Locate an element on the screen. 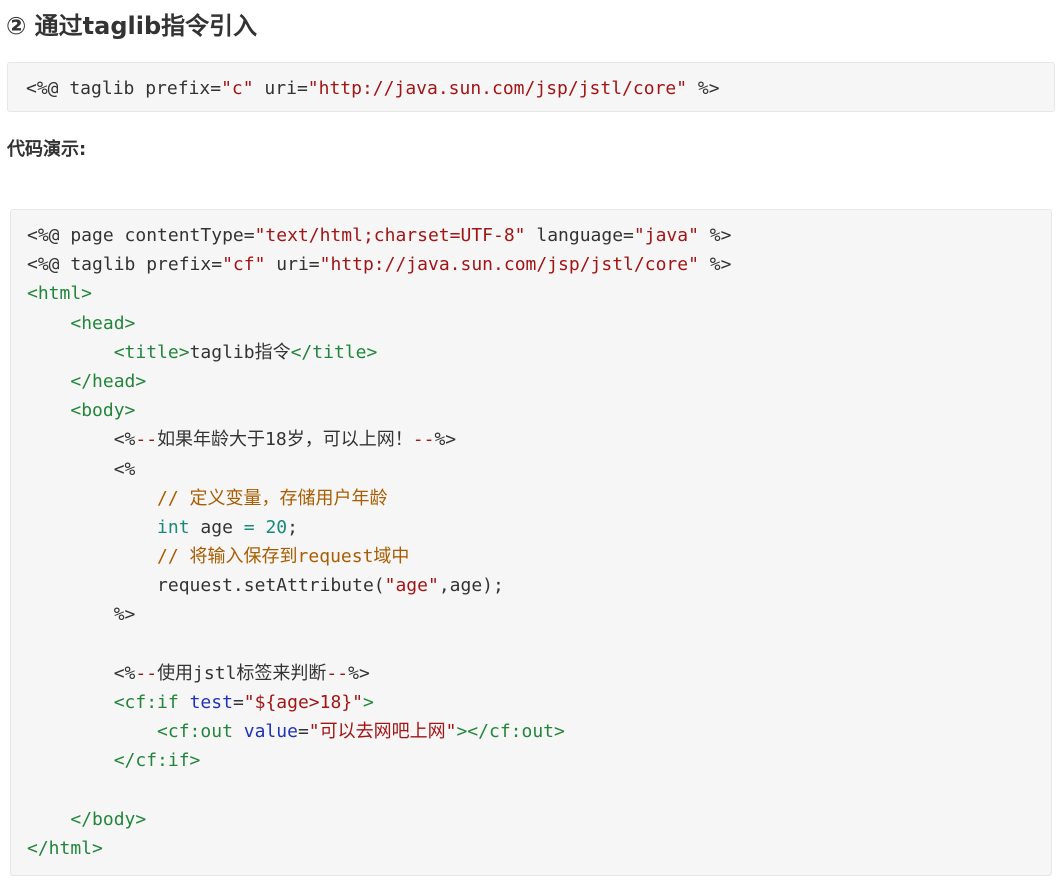  code-token: "c" is located at coordinates (237, 88).